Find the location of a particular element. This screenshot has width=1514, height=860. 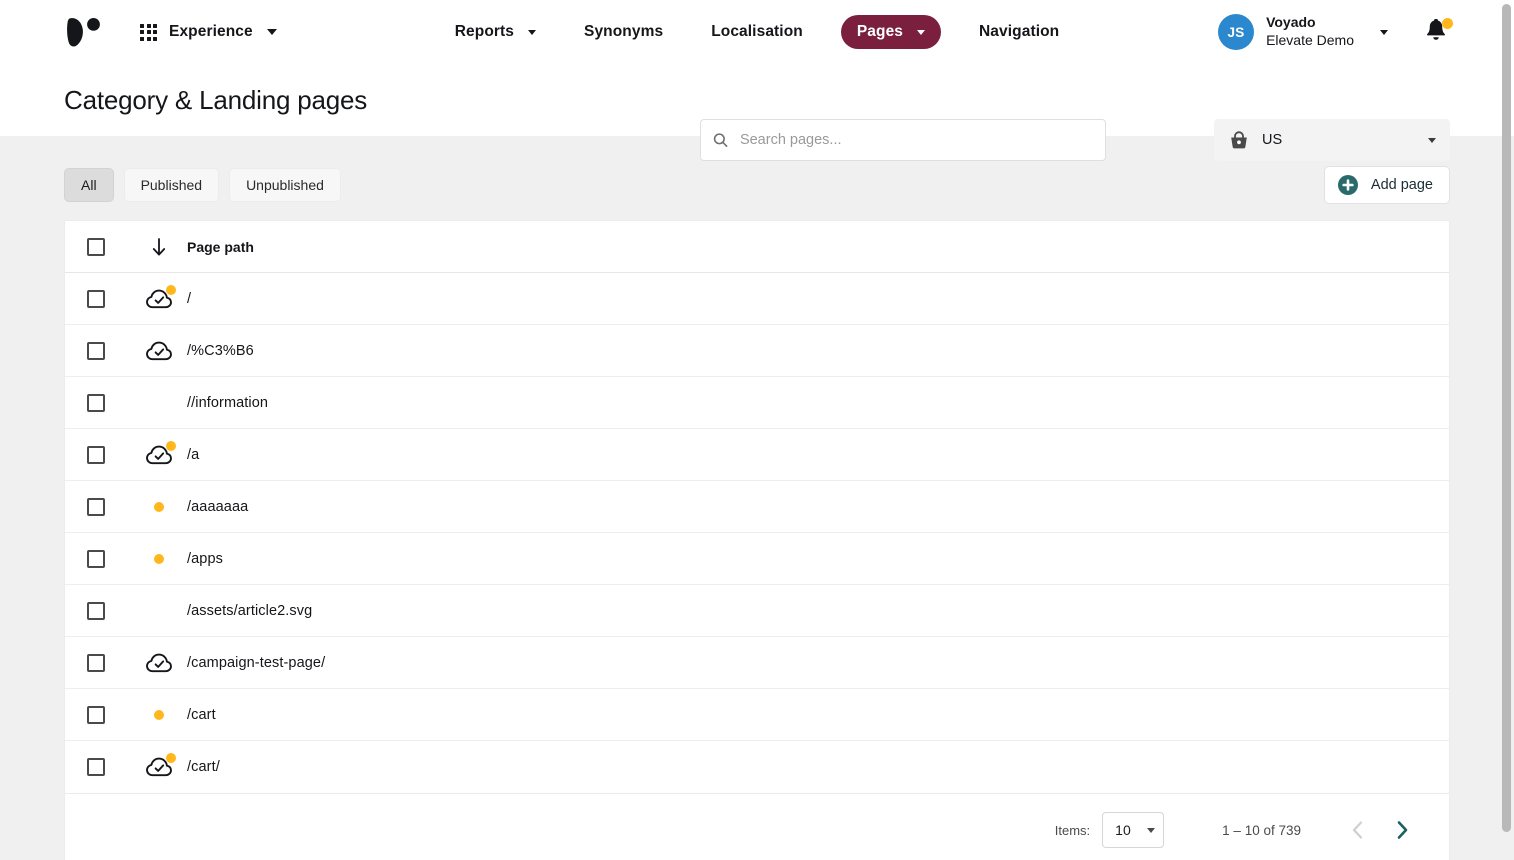

previous-page-button is located at coordinates (1358, 830).